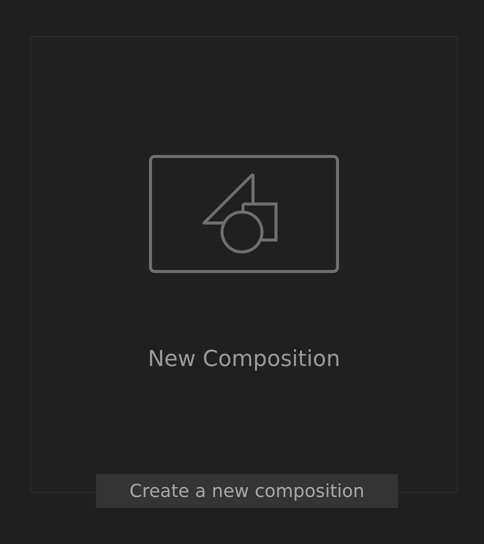  Describe the element at coordinates (244, 360) in the screenshot. I see `card-title: New Composition` at that location.